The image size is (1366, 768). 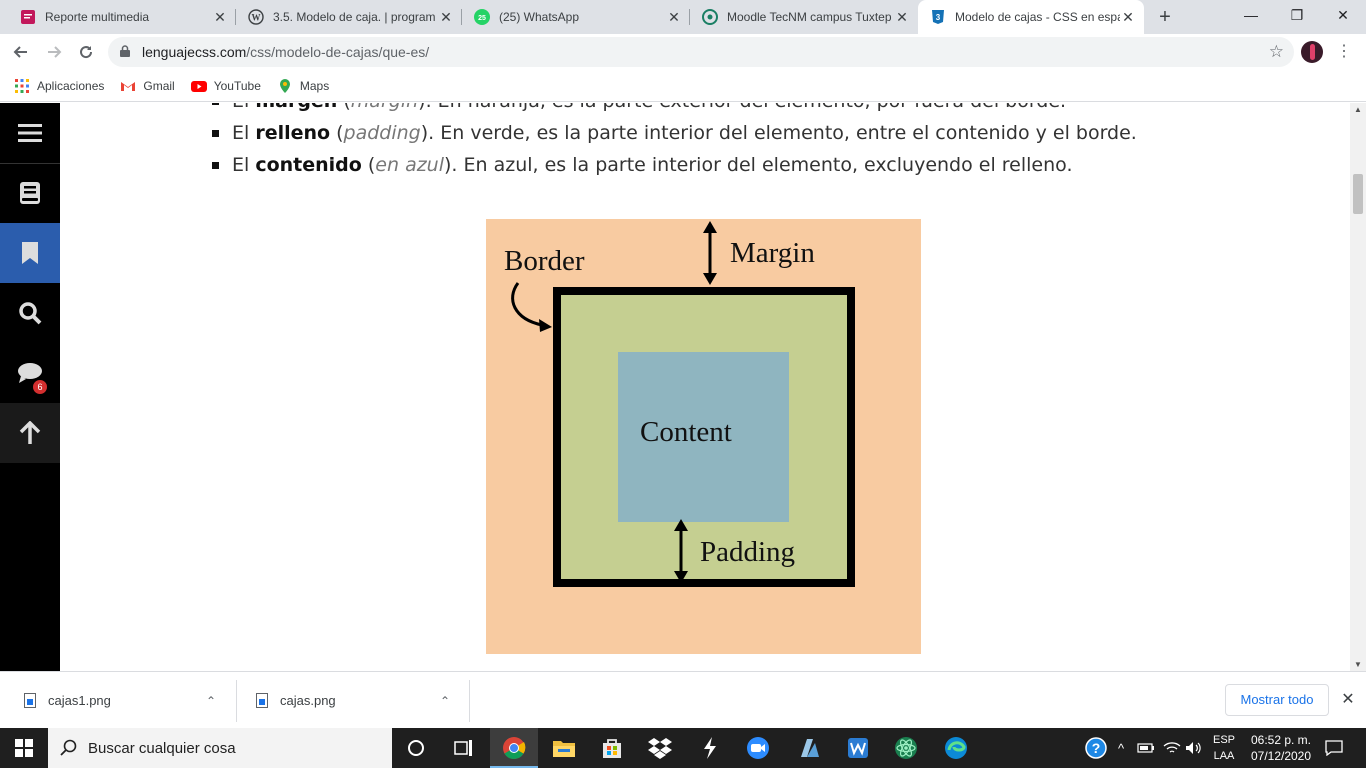 I want to click on term-bold: margen, so click(x=296, y=107).